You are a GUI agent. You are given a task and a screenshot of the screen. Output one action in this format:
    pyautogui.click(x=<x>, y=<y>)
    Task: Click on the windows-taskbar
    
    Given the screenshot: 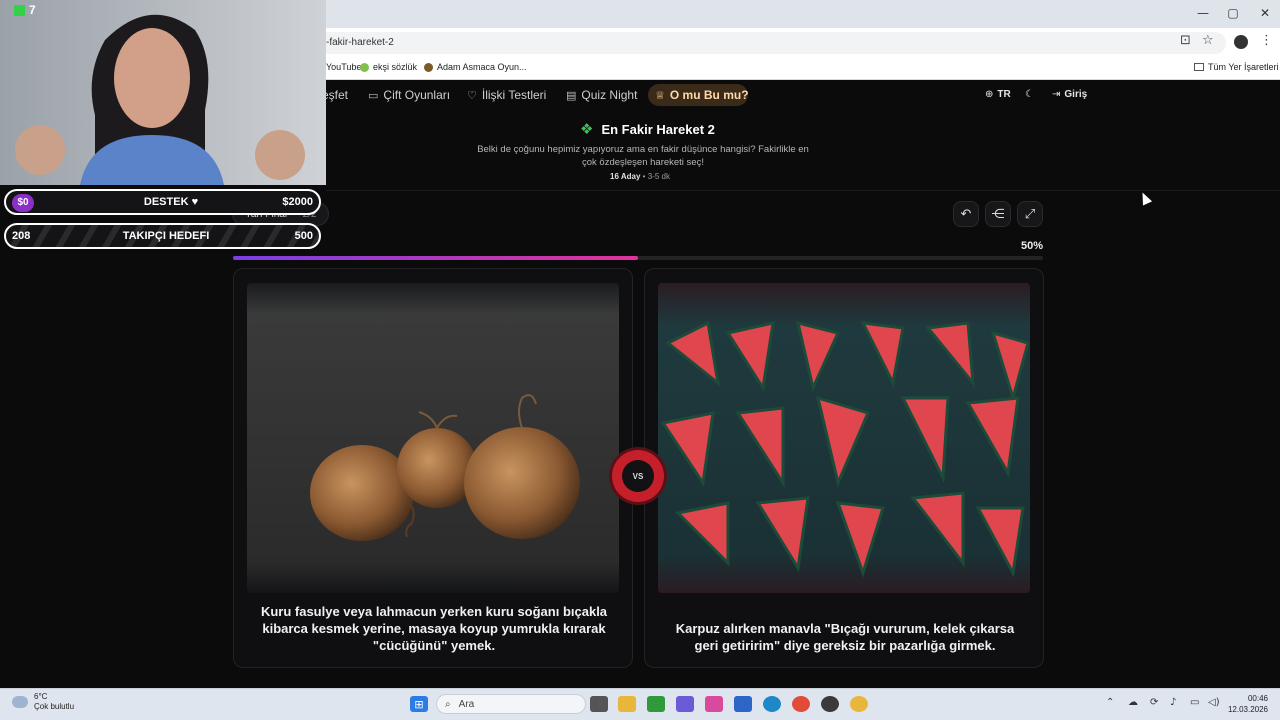 What is the action you would take?
    pyautogui.click(x=640, y=704)
    